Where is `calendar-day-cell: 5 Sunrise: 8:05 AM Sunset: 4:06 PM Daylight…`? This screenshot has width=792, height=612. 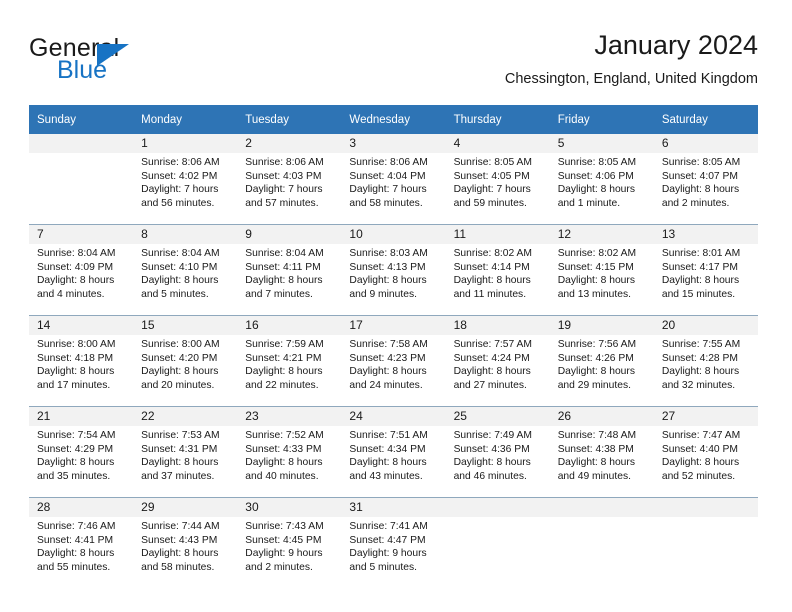 calendar-day-cell: 5 Sunrise: 8:05 AM Sunset: 4:06 PM Daylight… is located at coordinates (601, 179).